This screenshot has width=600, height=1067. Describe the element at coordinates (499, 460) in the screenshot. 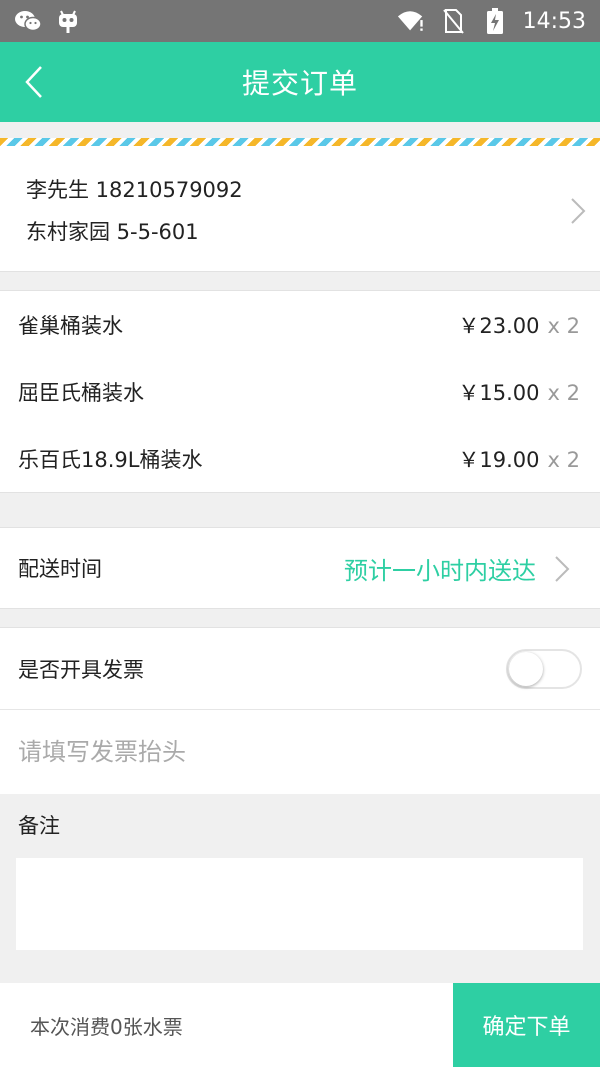

I see `item-price: ￥19.00` at that location.